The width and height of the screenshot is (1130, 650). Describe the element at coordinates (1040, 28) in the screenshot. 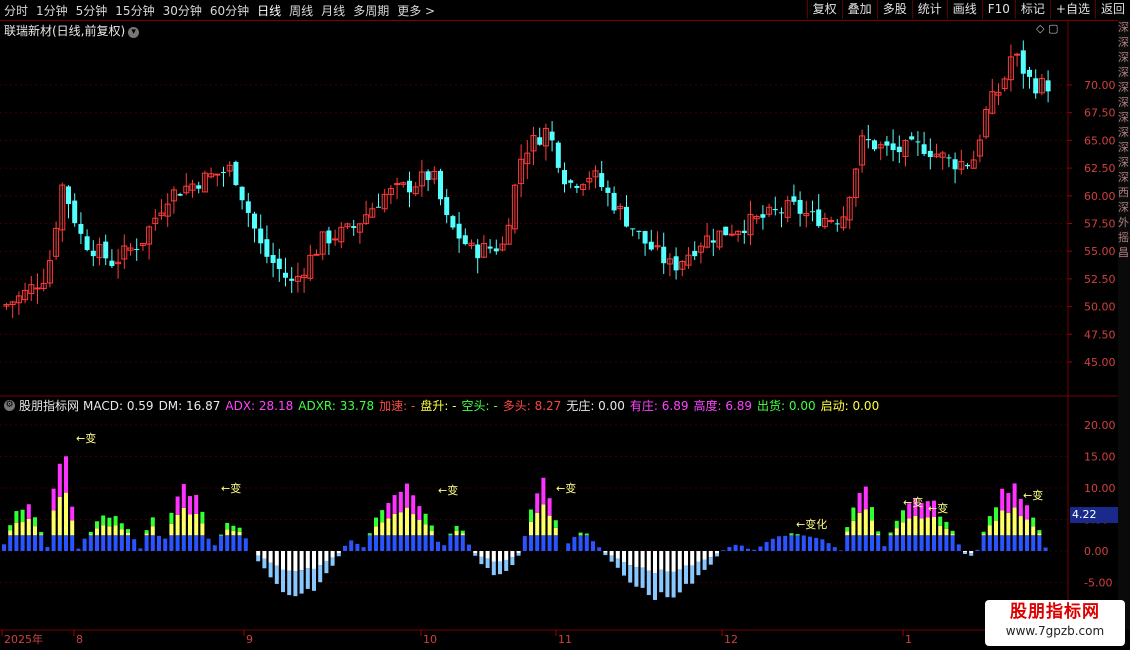

I see `diamond-icon: ◇` at that location.